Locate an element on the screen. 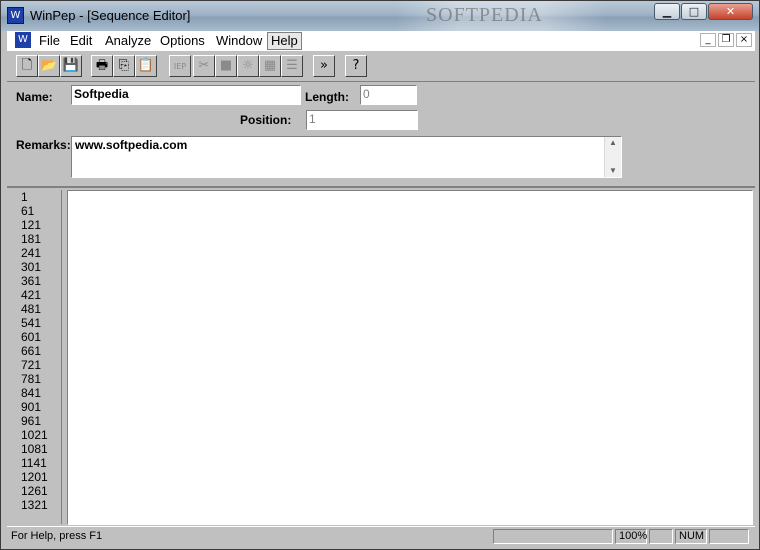 The height and width of the screenshot is (550, 760). help-icon: ? is located at coordinates (356, 65).